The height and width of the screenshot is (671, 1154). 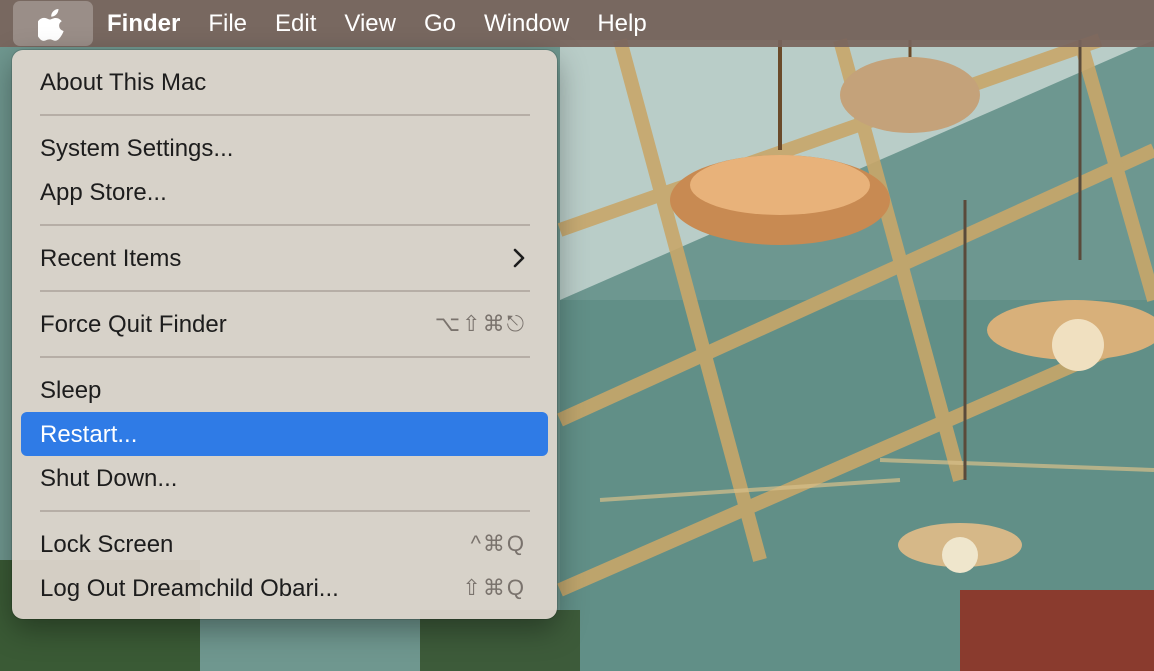 I want to click on menu-go: Go, so click(x=440, y=23).